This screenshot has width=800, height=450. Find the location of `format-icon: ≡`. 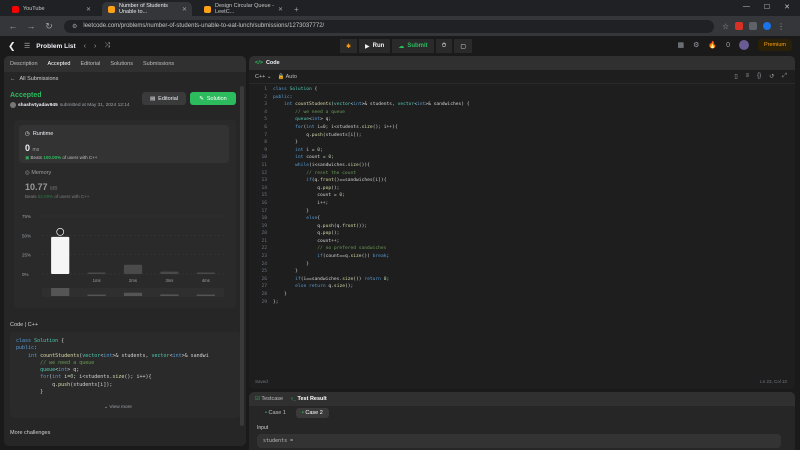

format-icon: ≡ is located at coordinates (748, 76).